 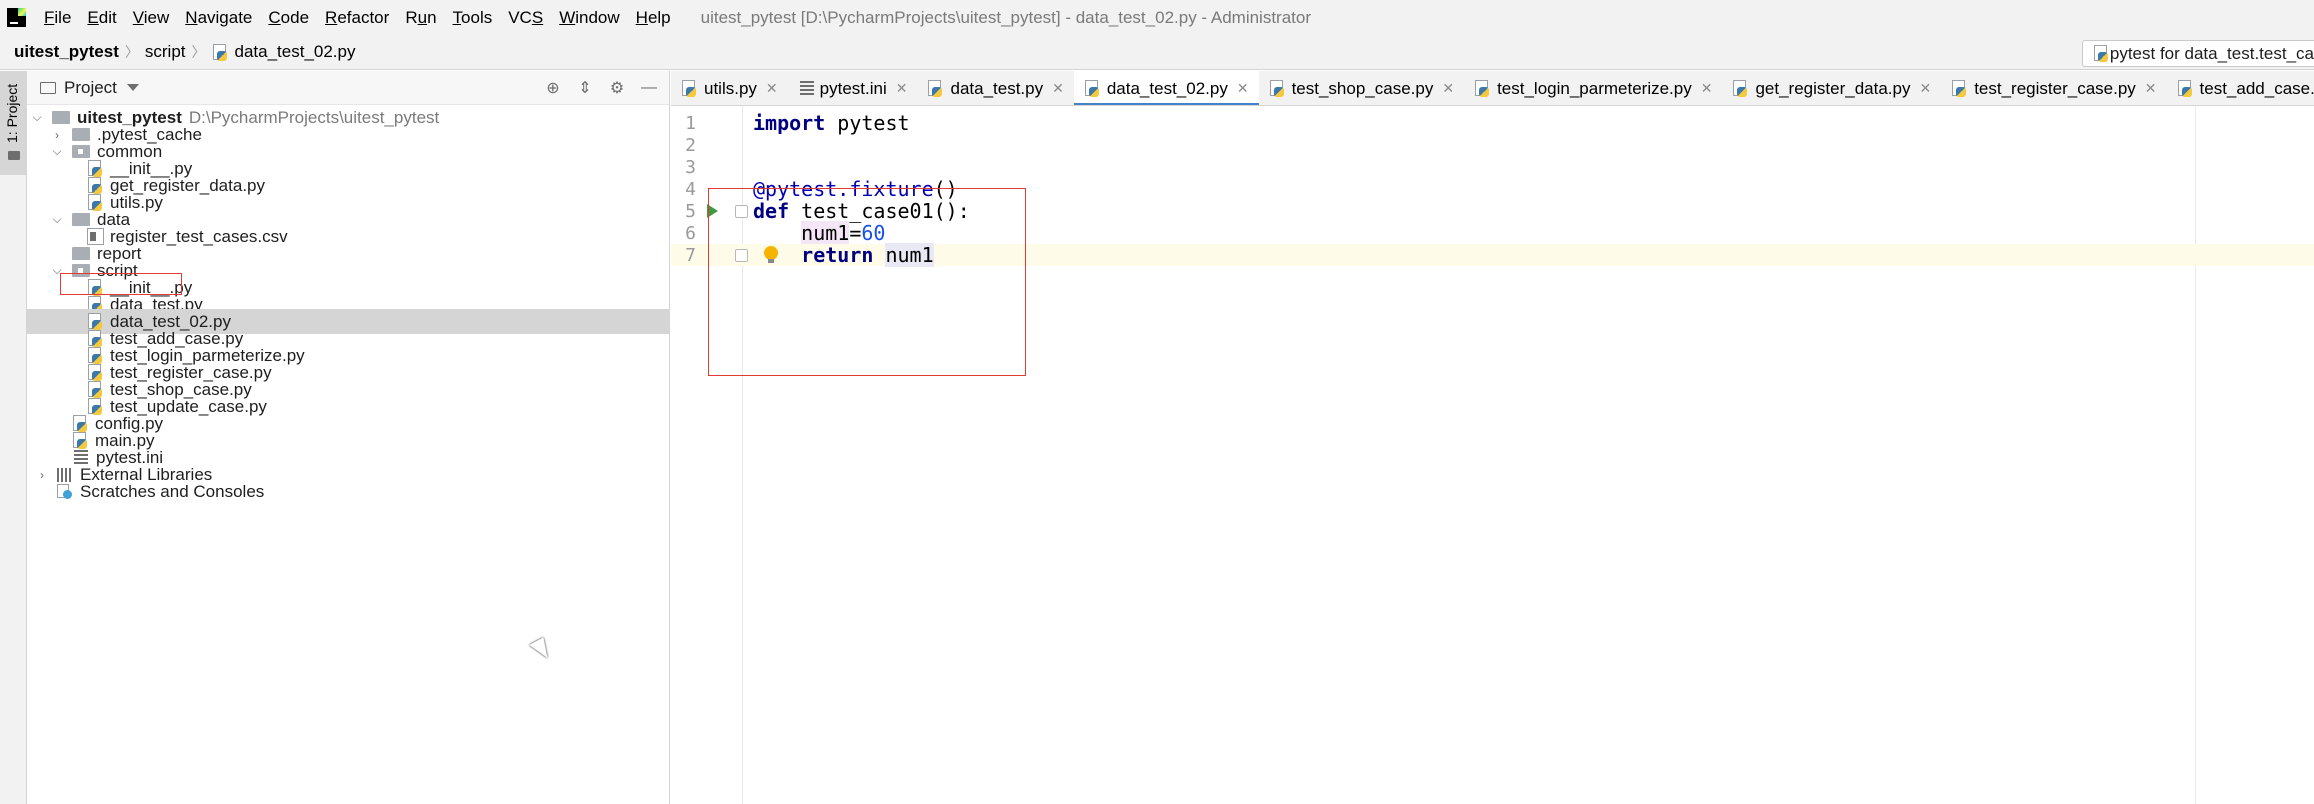 What do you see at coordinates (712, 211) in the screenshot?
I see `run-test-icon` at bounding box center [712, 211].